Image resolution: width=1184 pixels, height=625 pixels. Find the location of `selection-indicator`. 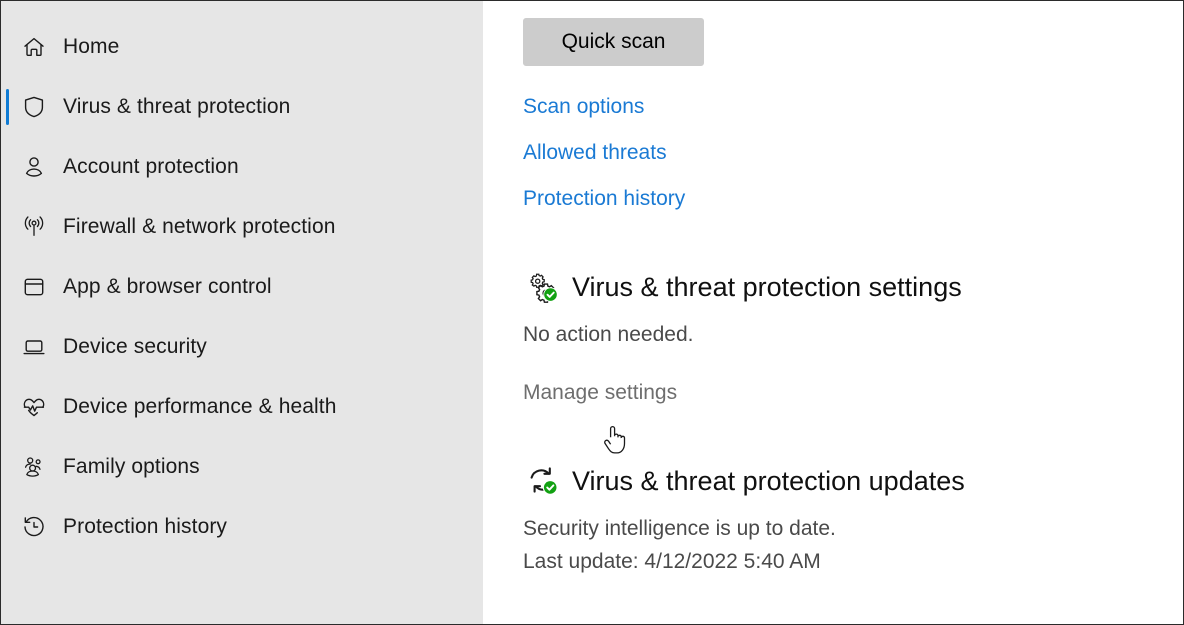

selection-indicator is located at coordinates (7, 107).